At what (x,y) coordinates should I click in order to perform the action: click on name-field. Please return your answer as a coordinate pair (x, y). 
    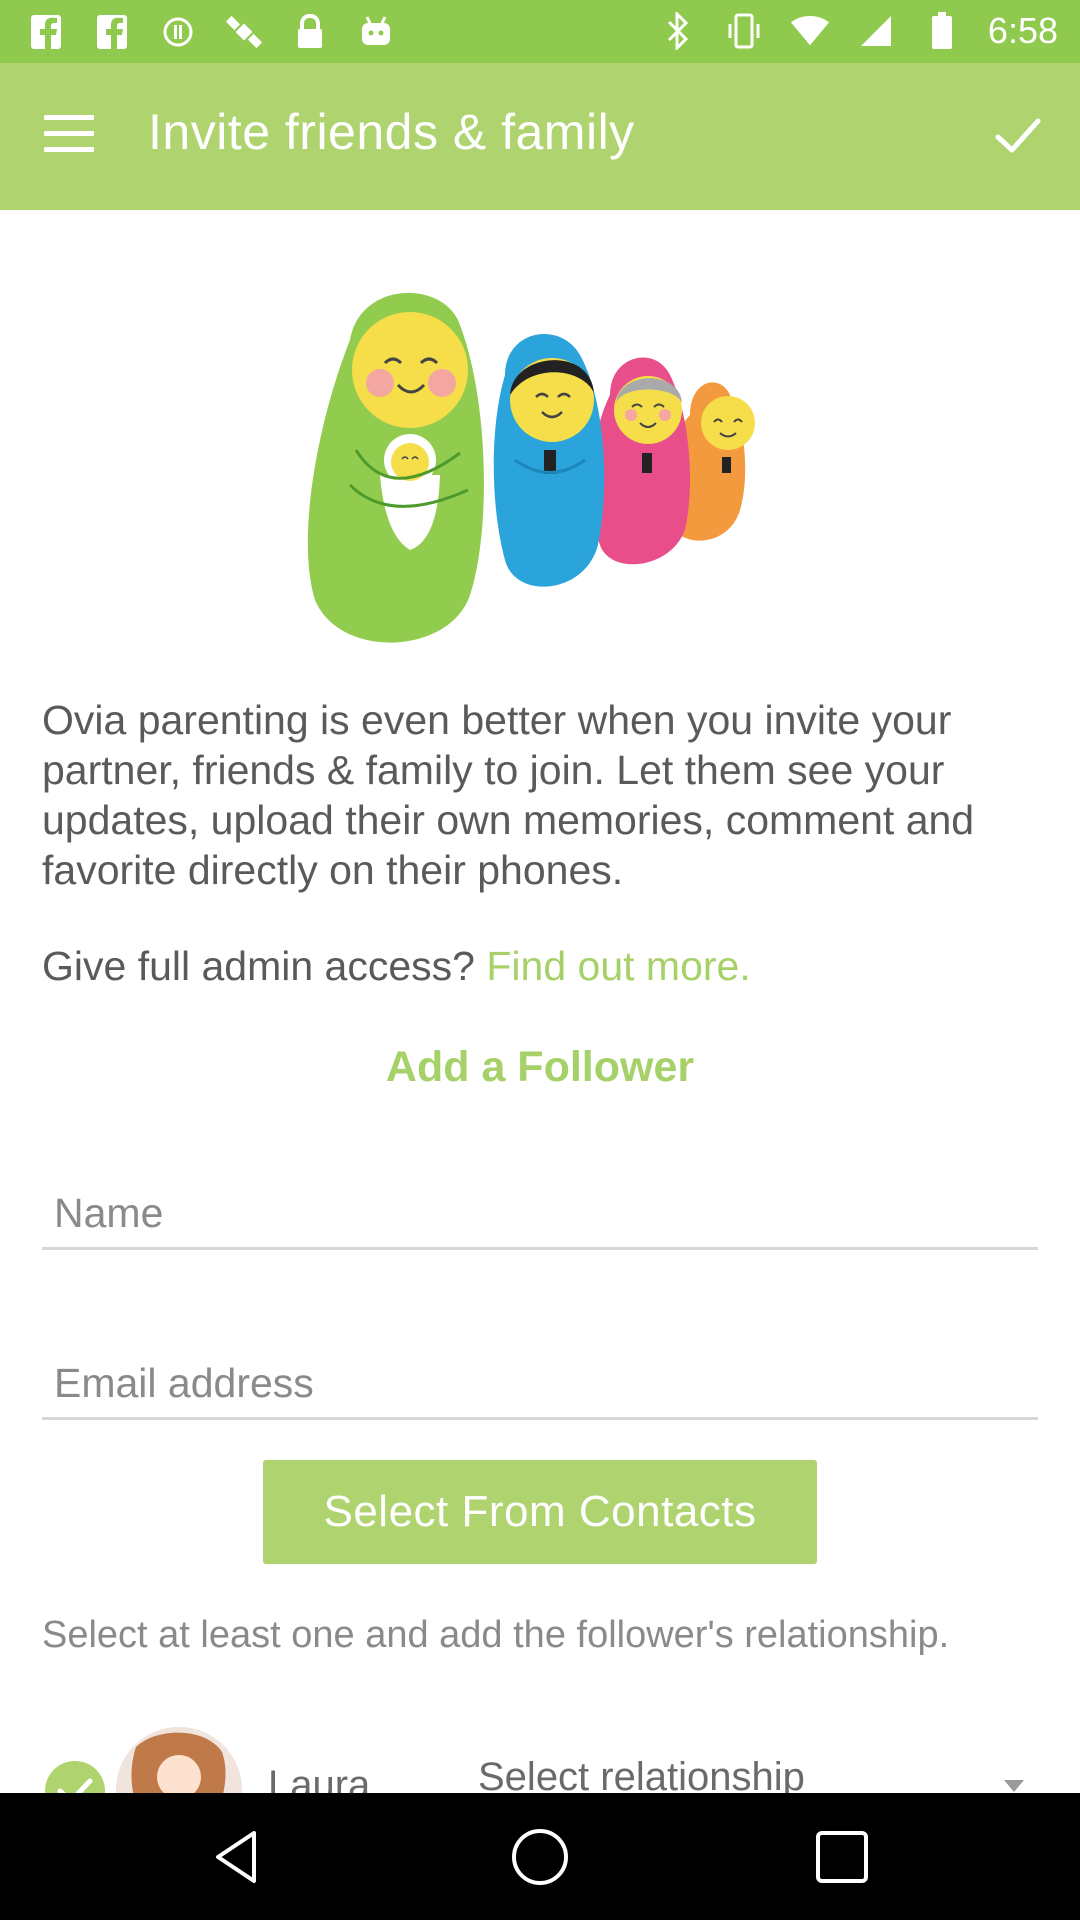
    Looking at the image, I should click on (540, 1208).